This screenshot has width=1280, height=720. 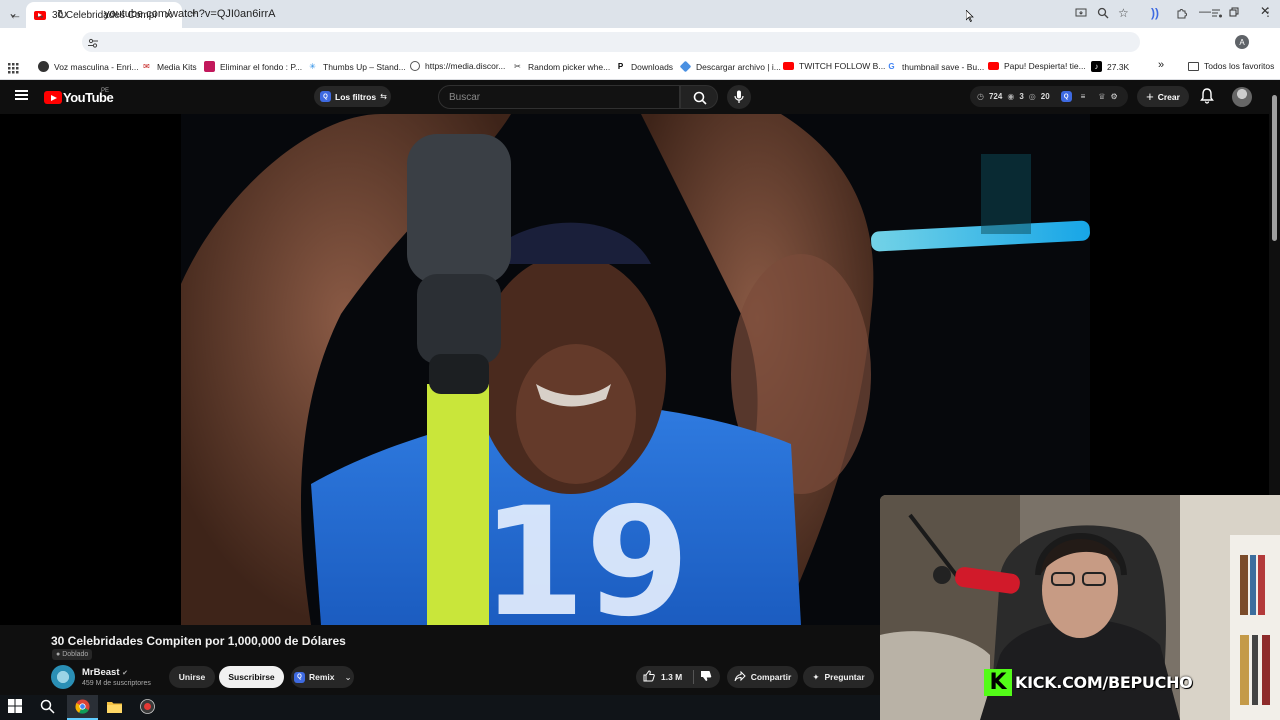 What do you see at coordinates (1217, 14) in the screenshot?
I see `media-controls-icon` at bounding box center [1217, 14].